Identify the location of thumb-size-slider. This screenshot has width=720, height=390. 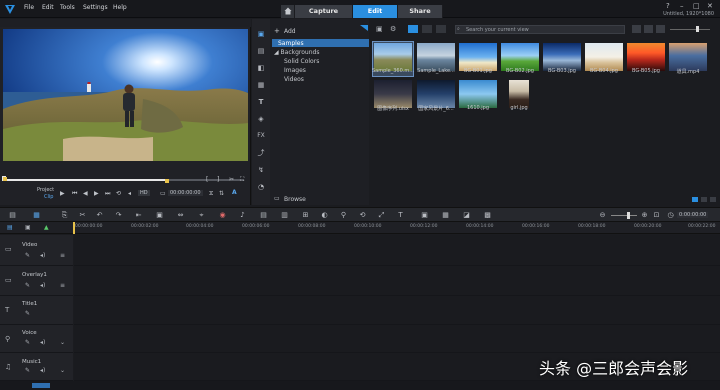
(690, 29).